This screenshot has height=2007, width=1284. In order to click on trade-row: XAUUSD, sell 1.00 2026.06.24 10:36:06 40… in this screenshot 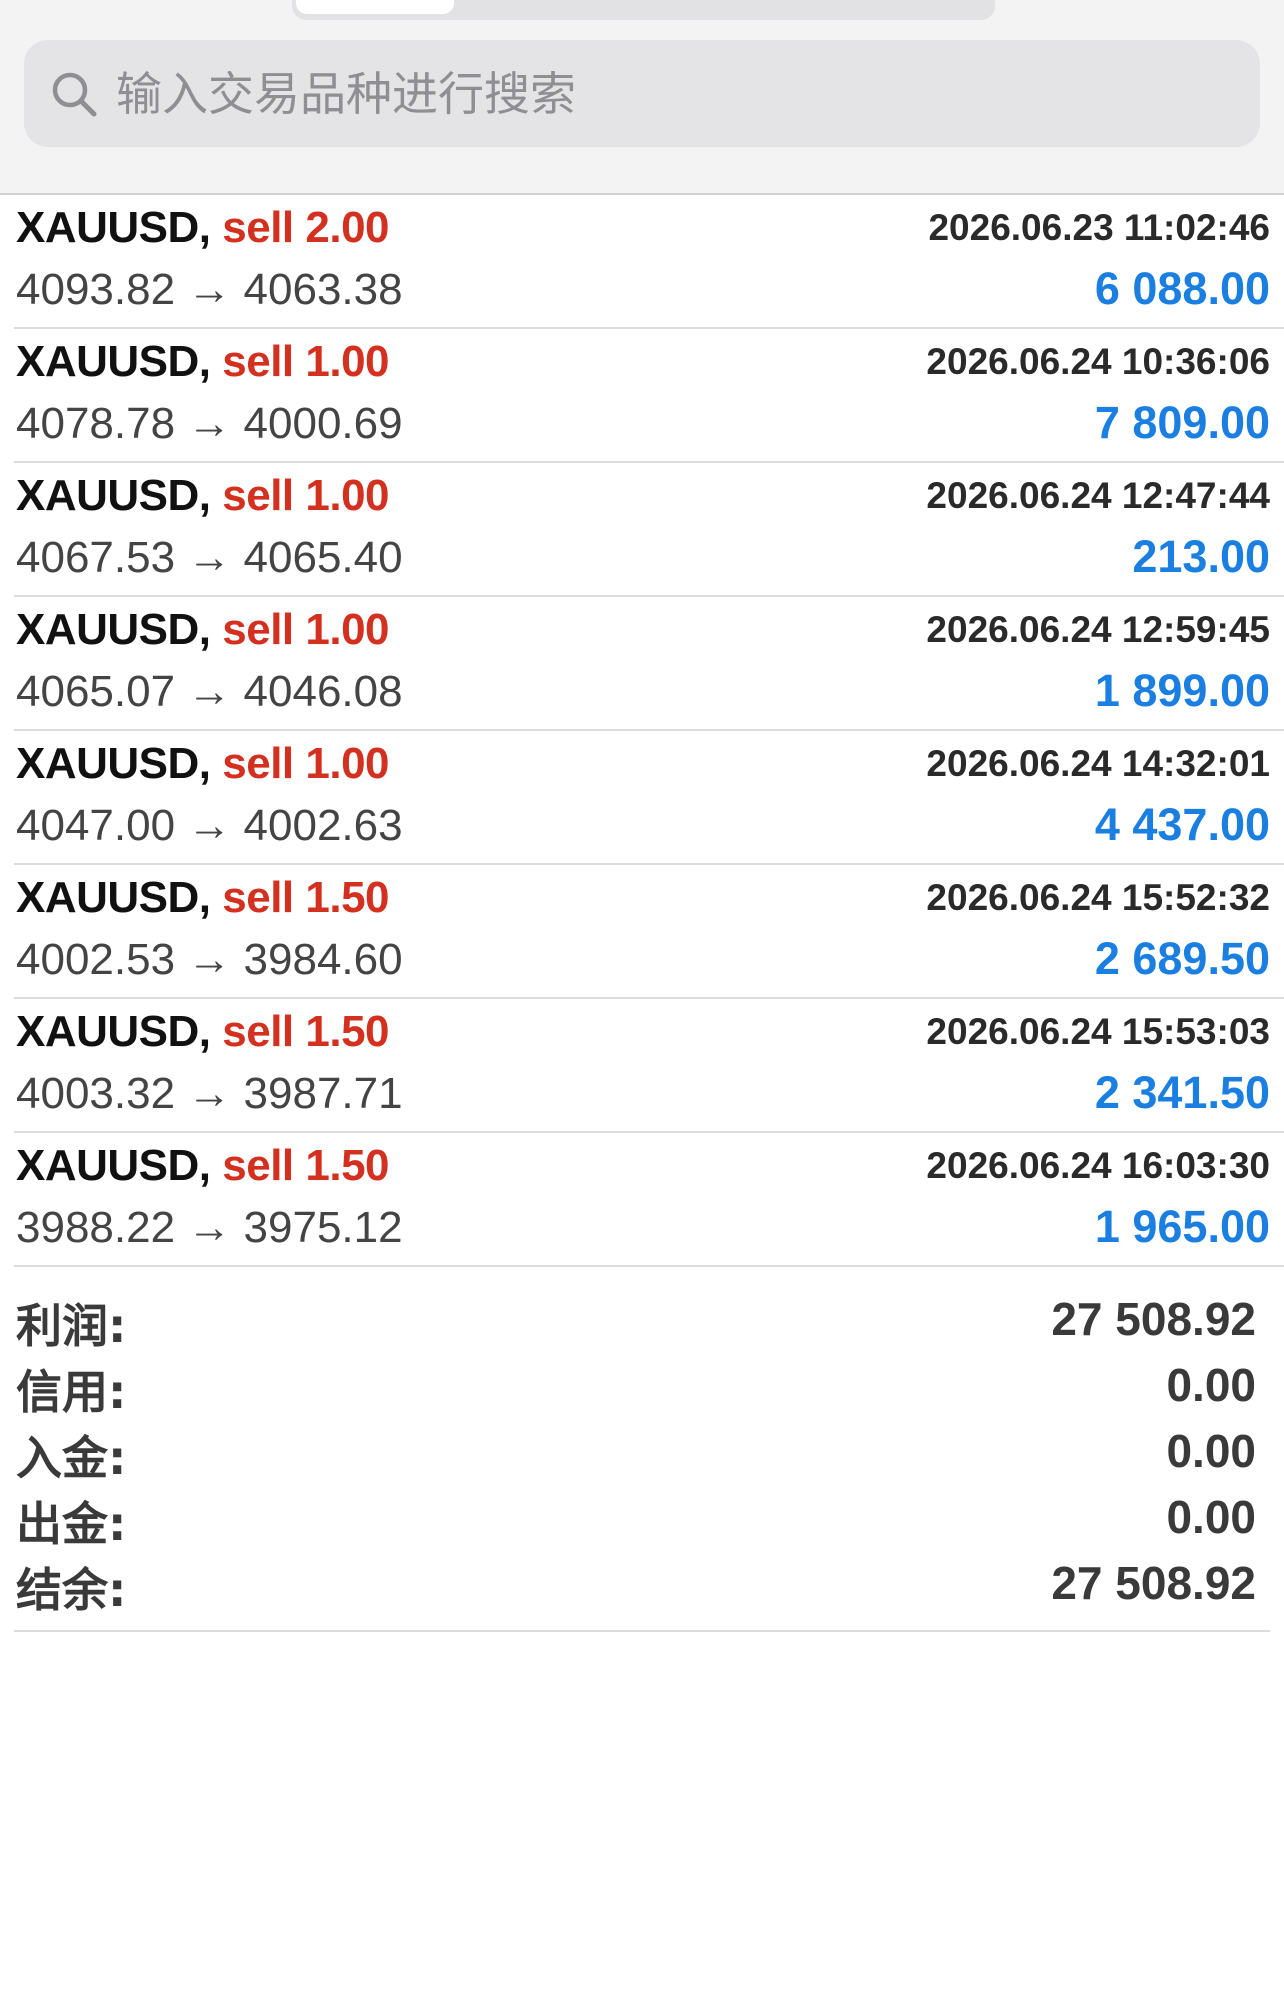, I will do `click(649, 396)`.